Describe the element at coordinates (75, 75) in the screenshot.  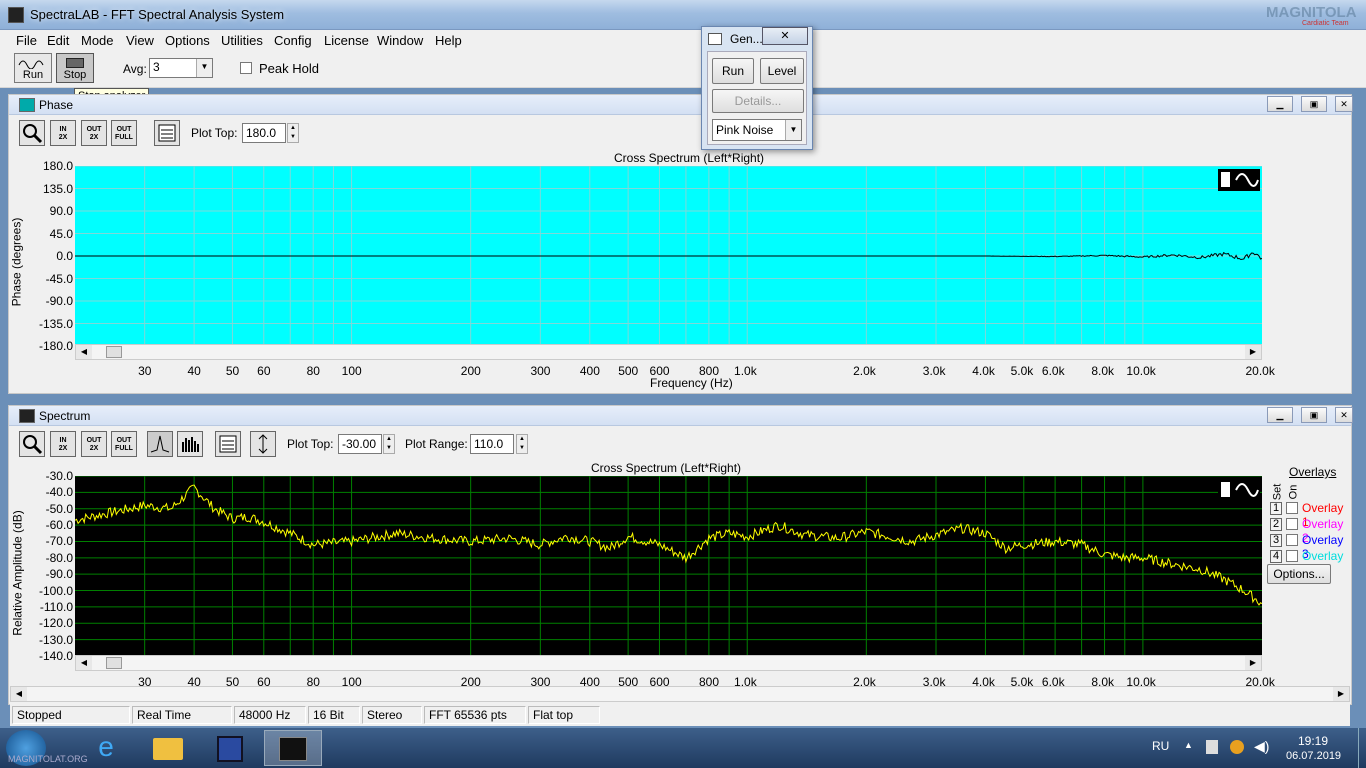
I see `stop-button-label: Stop` at that location.